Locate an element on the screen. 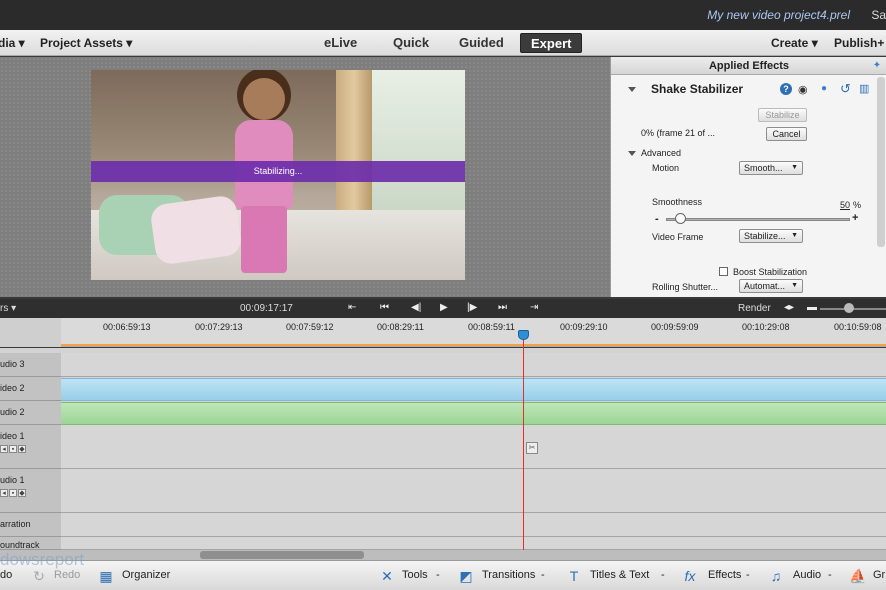 Image resolution: width=886 pixels, height=590 pixels. user-label: Sa is located at coordinates (878, 15).